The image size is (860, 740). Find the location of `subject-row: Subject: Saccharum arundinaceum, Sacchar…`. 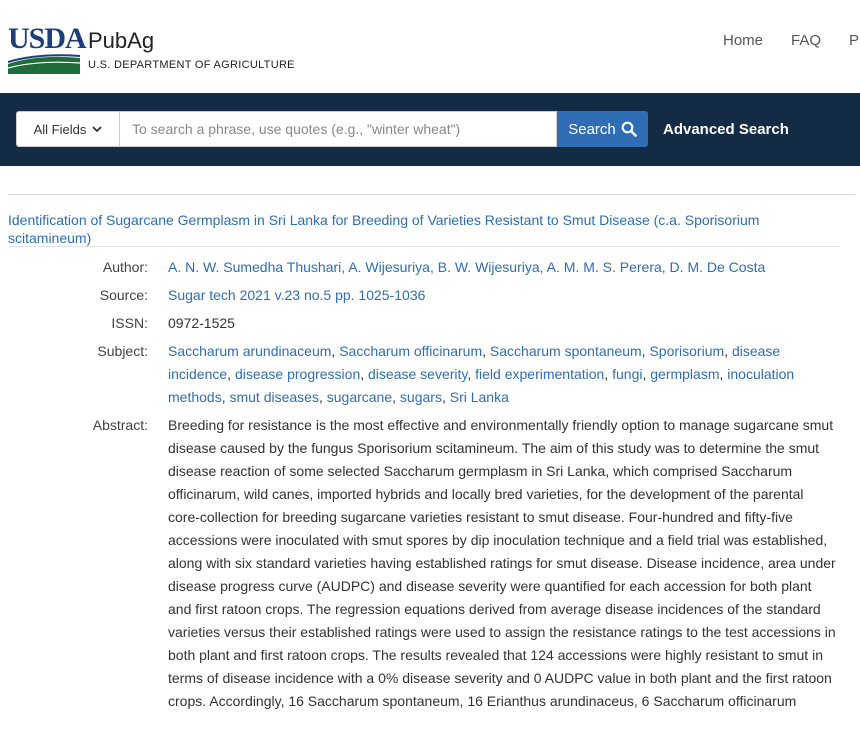

subject-row: Subject: Saccharum arundinaceum, Sacchar… is located at coordinates (430, 374).